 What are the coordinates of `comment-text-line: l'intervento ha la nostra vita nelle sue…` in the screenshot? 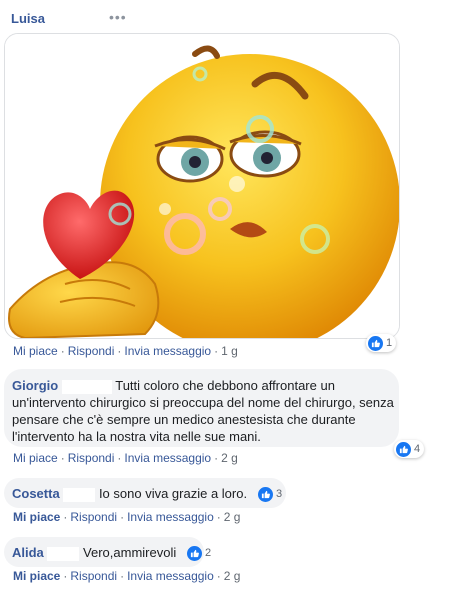 It's located at (136, 436).